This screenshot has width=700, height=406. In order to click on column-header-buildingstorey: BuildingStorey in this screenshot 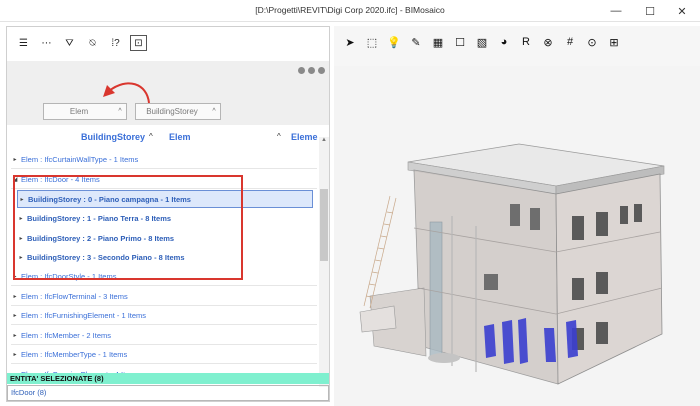, I will do `click(113, 137)`.